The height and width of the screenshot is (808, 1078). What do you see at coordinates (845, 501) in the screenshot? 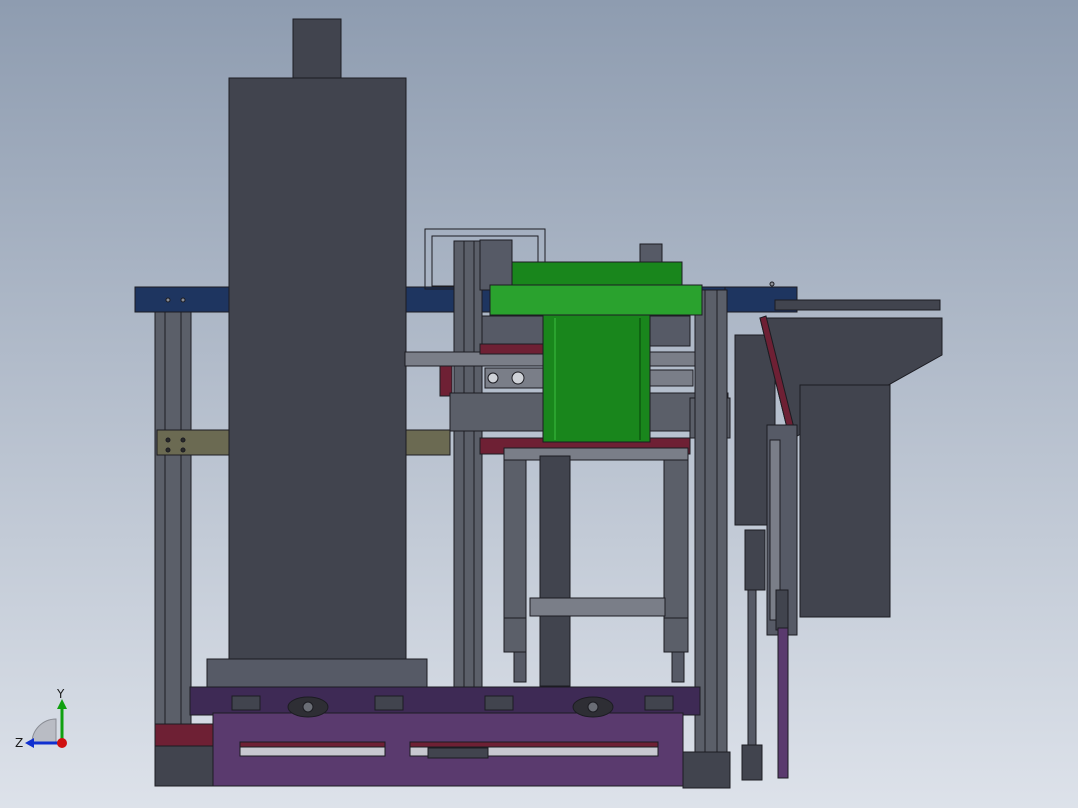
I see `hopper-back-panel` at bounding box center [845, 501].